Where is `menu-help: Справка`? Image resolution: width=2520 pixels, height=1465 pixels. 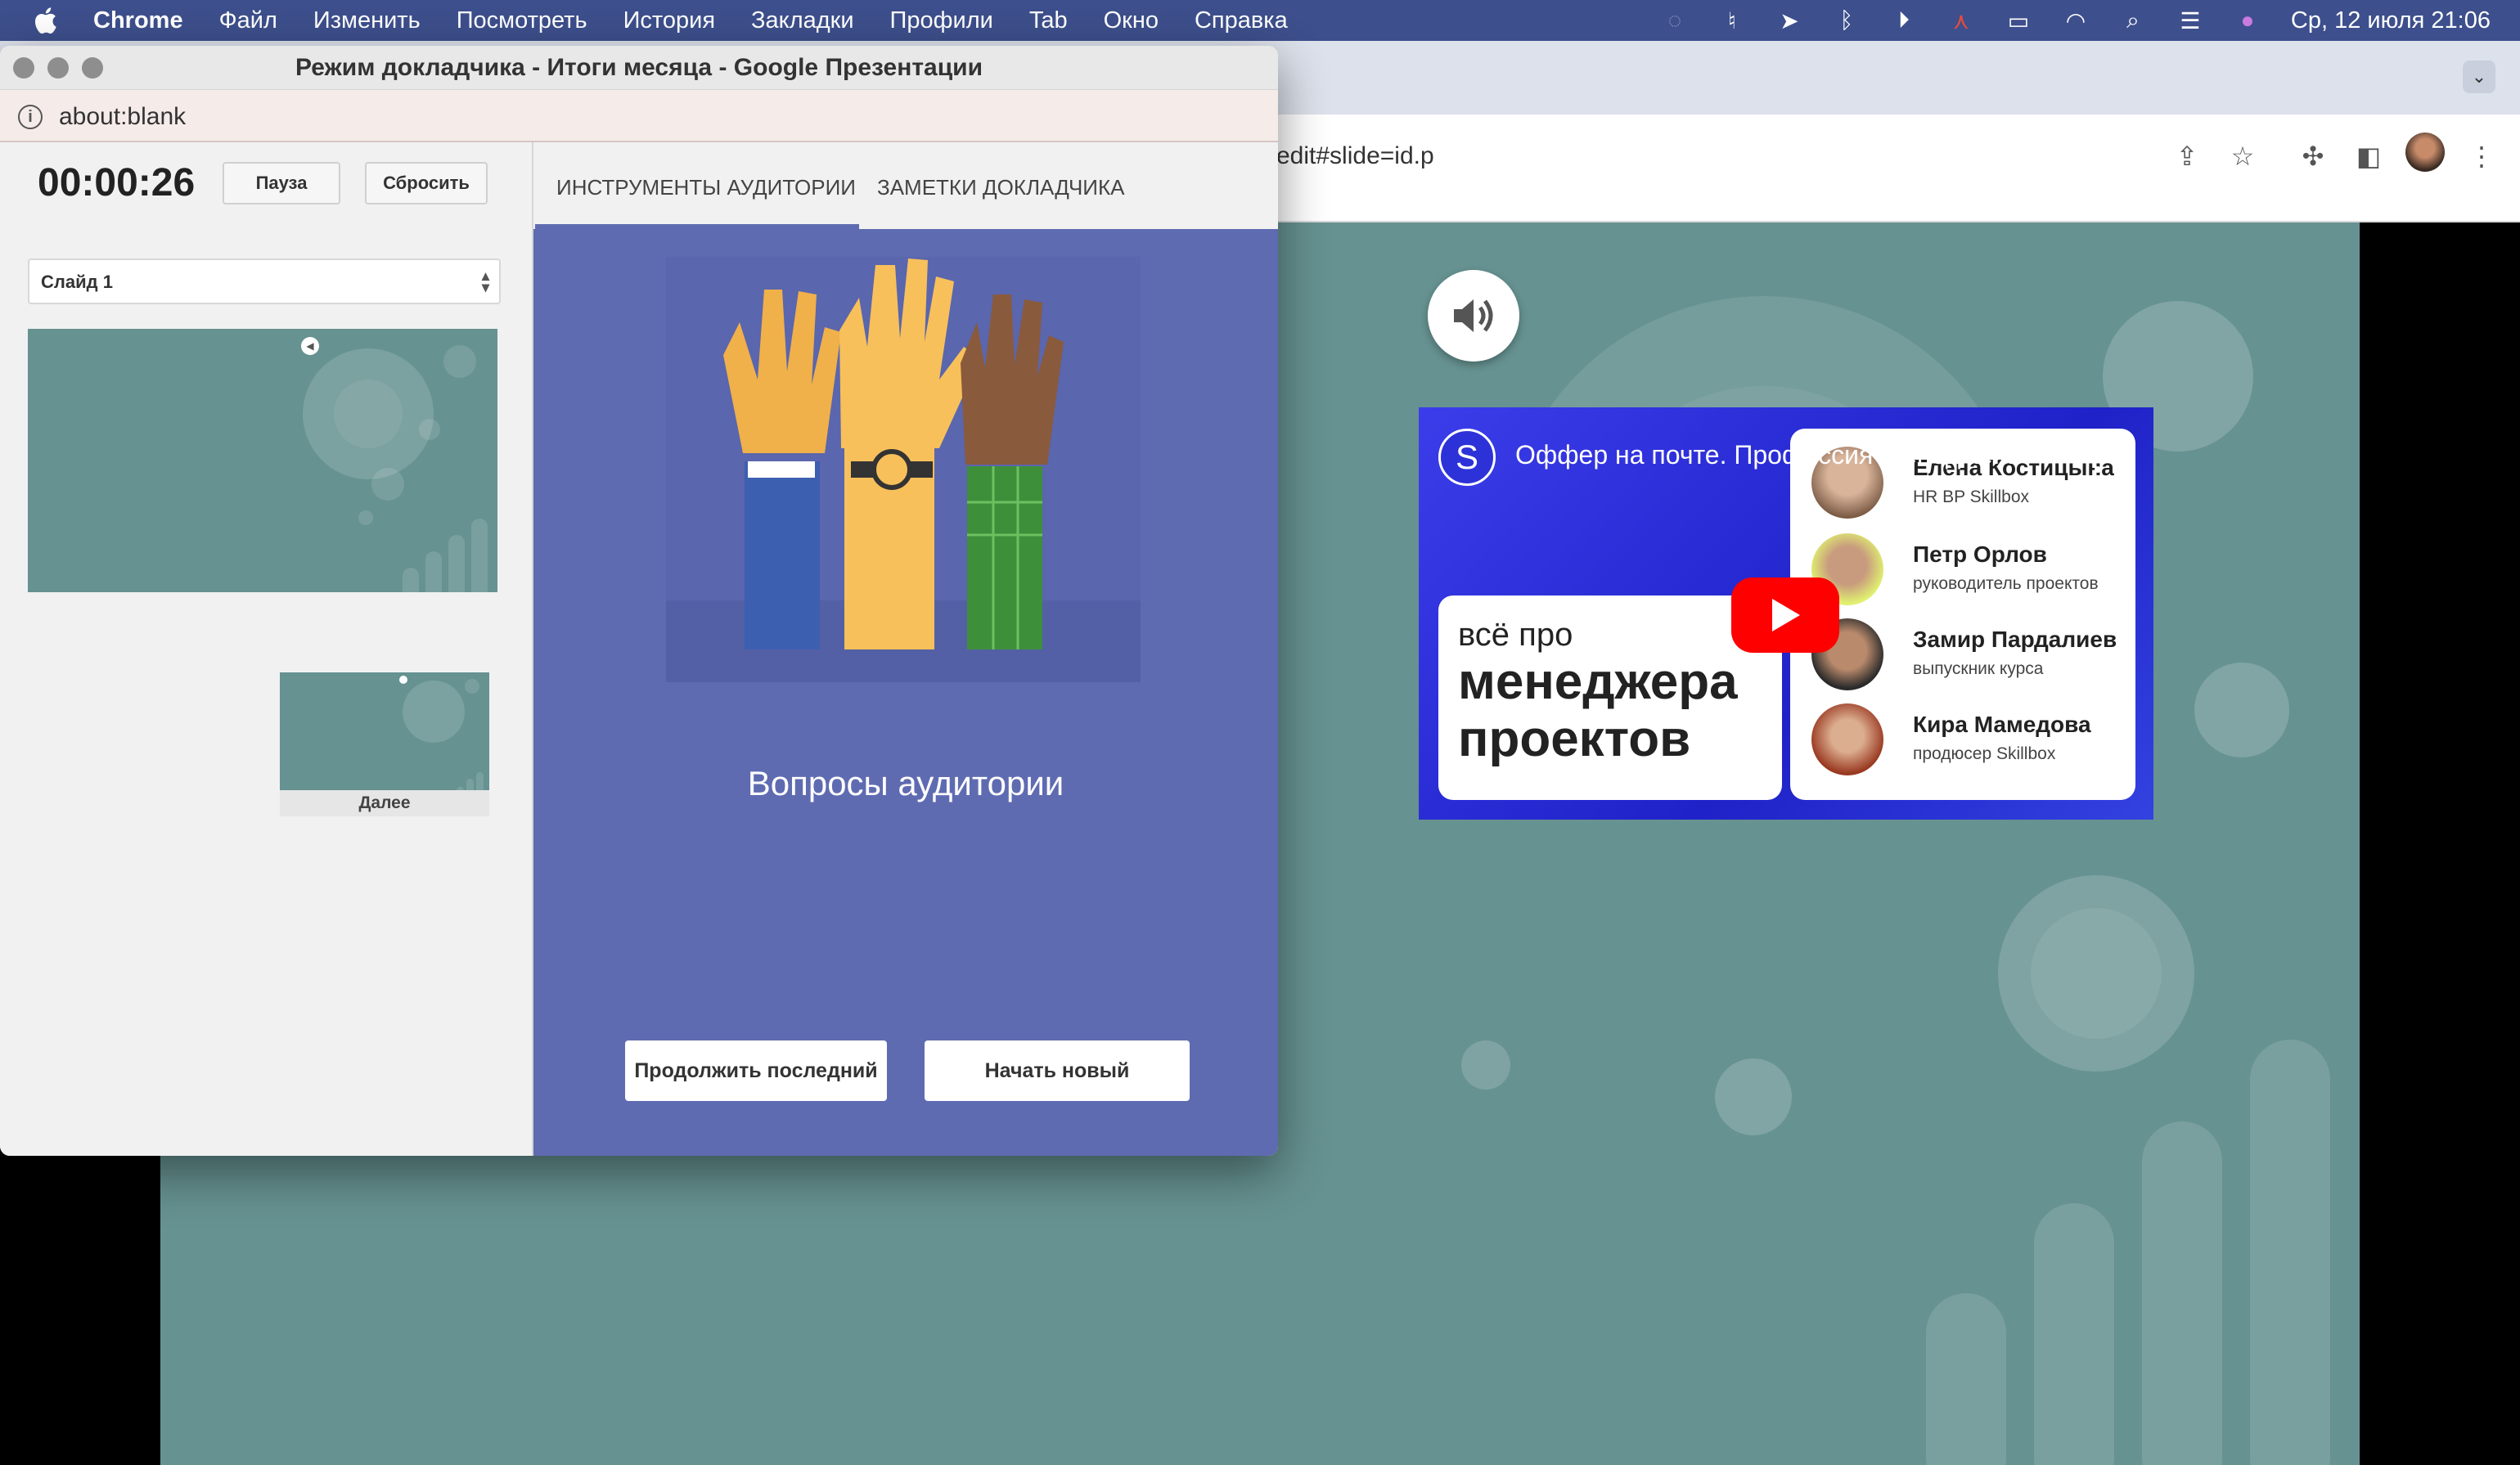
menu-help: Справка is located at coordinates (1241, 20).